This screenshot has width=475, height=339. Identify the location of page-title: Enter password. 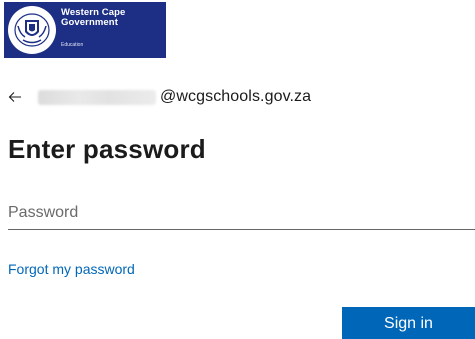
(107, 149).